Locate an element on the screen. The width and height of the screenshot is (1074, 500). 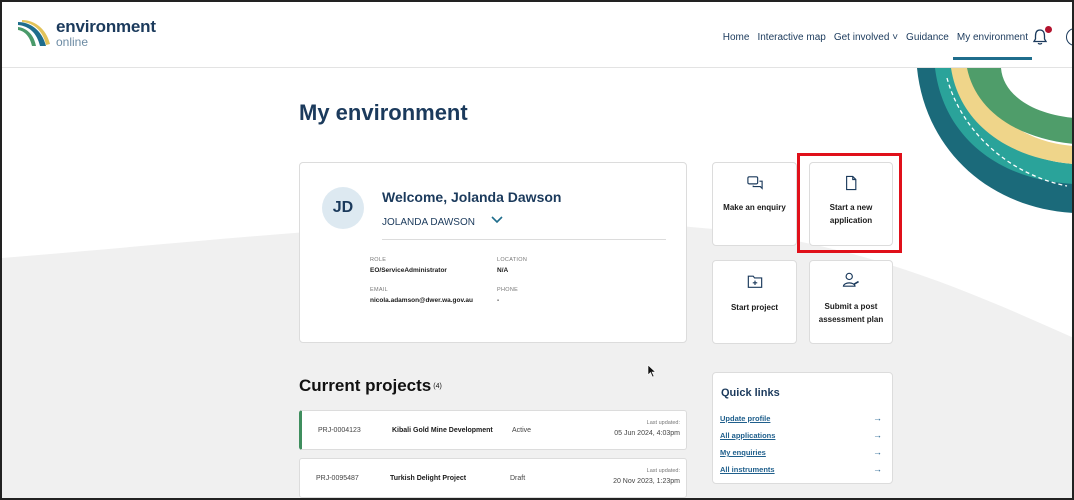
nav-guidance: Guidance is located at coordinates (927, 37).